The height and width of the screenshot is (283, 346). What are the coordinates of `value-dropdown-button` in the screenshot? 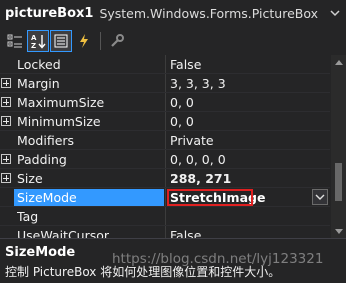 It's located at (320, 197).